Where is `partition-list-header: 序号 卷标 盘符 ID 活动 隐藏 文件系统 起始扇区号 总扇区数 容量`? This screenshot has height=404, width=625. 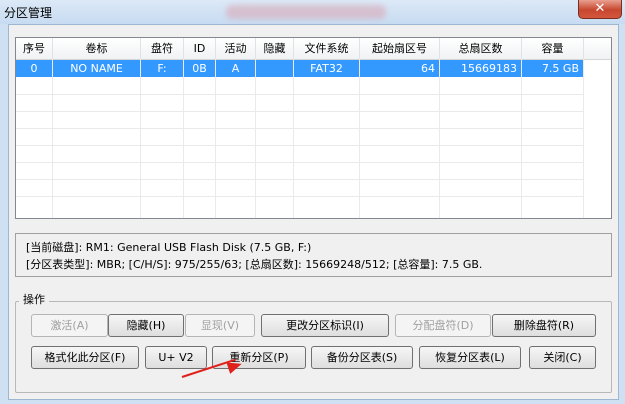
partition-list-header: 序号 卷标 盘符 ID 活动 隐藏 文件系统 起始扇区号 总扇区数 容量 is located at coordinates (313, 49).